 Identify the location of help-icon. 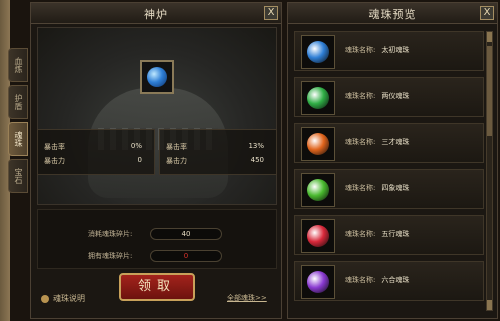
(45, 298).